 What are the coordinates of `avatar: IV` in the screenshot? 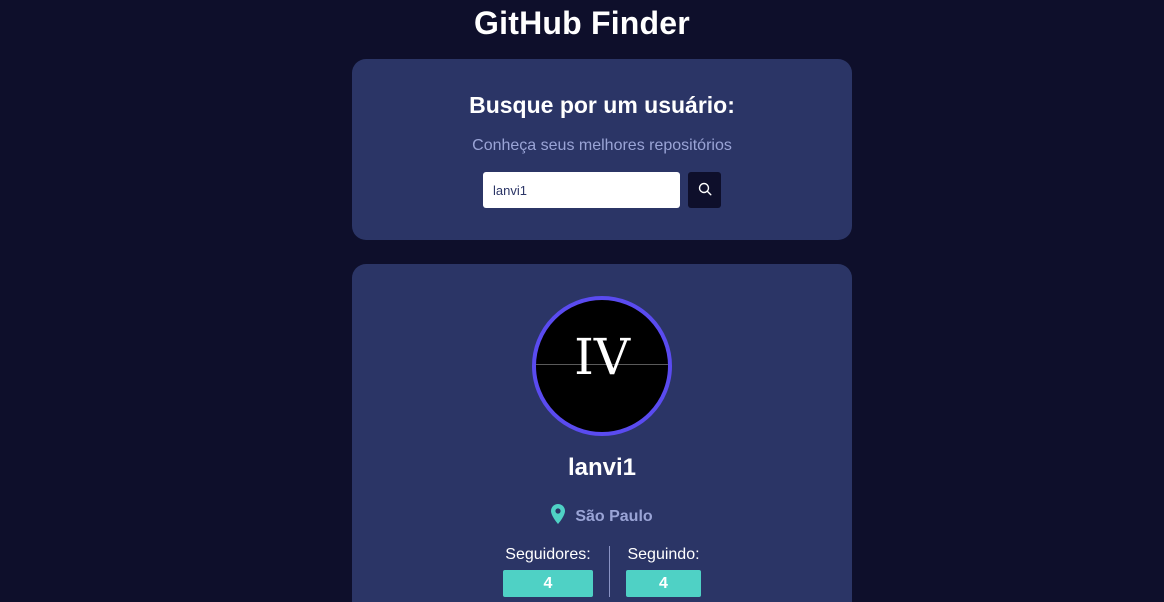 It's located at (602, 366).